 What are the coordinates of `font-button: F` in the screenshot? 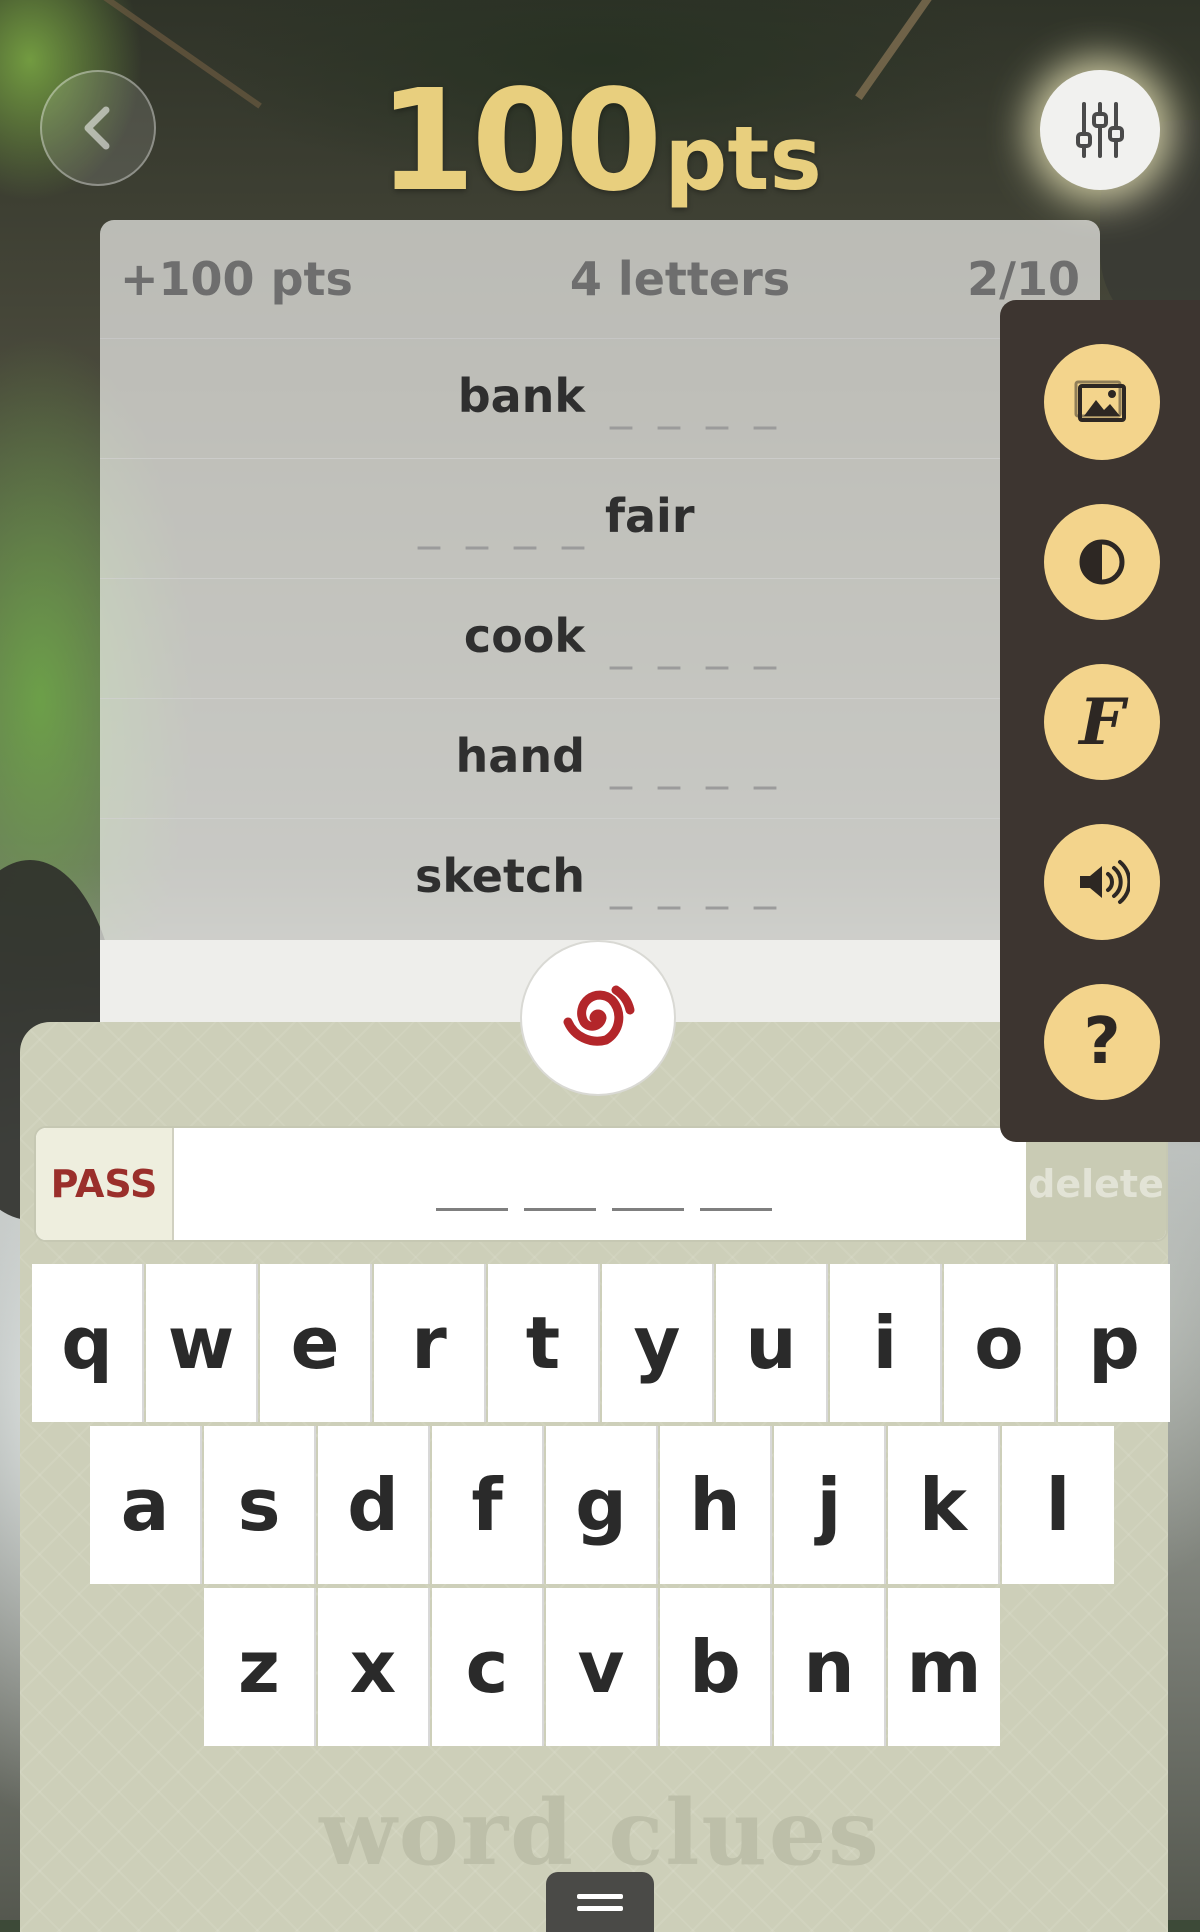 It's located at (1102, 722).